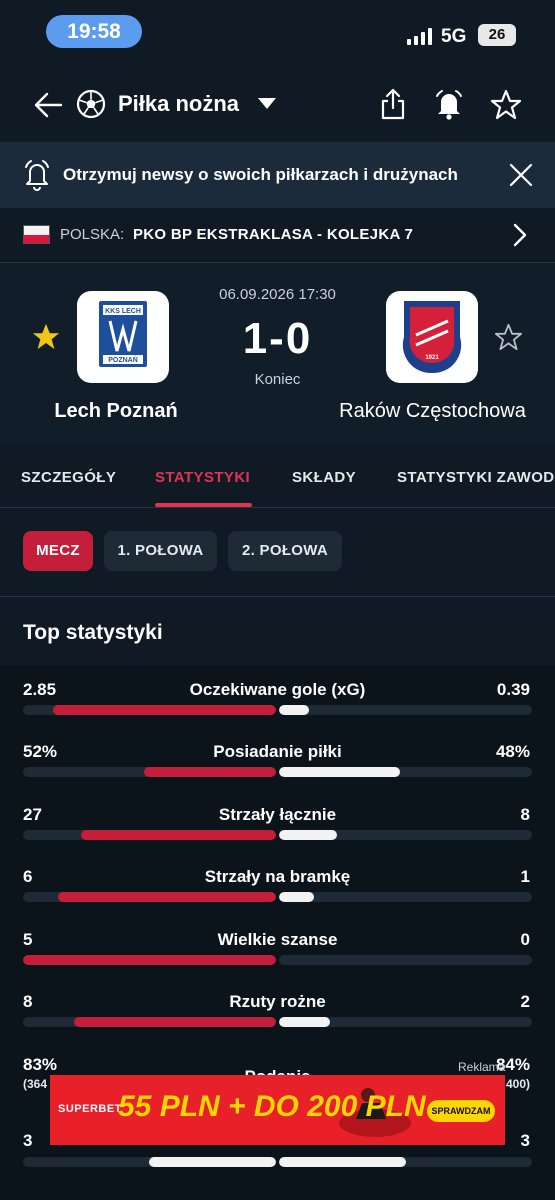 The width and height of the screenshot is (555, 1200). I want to click on back-arrow-icon, so click(48, 105).